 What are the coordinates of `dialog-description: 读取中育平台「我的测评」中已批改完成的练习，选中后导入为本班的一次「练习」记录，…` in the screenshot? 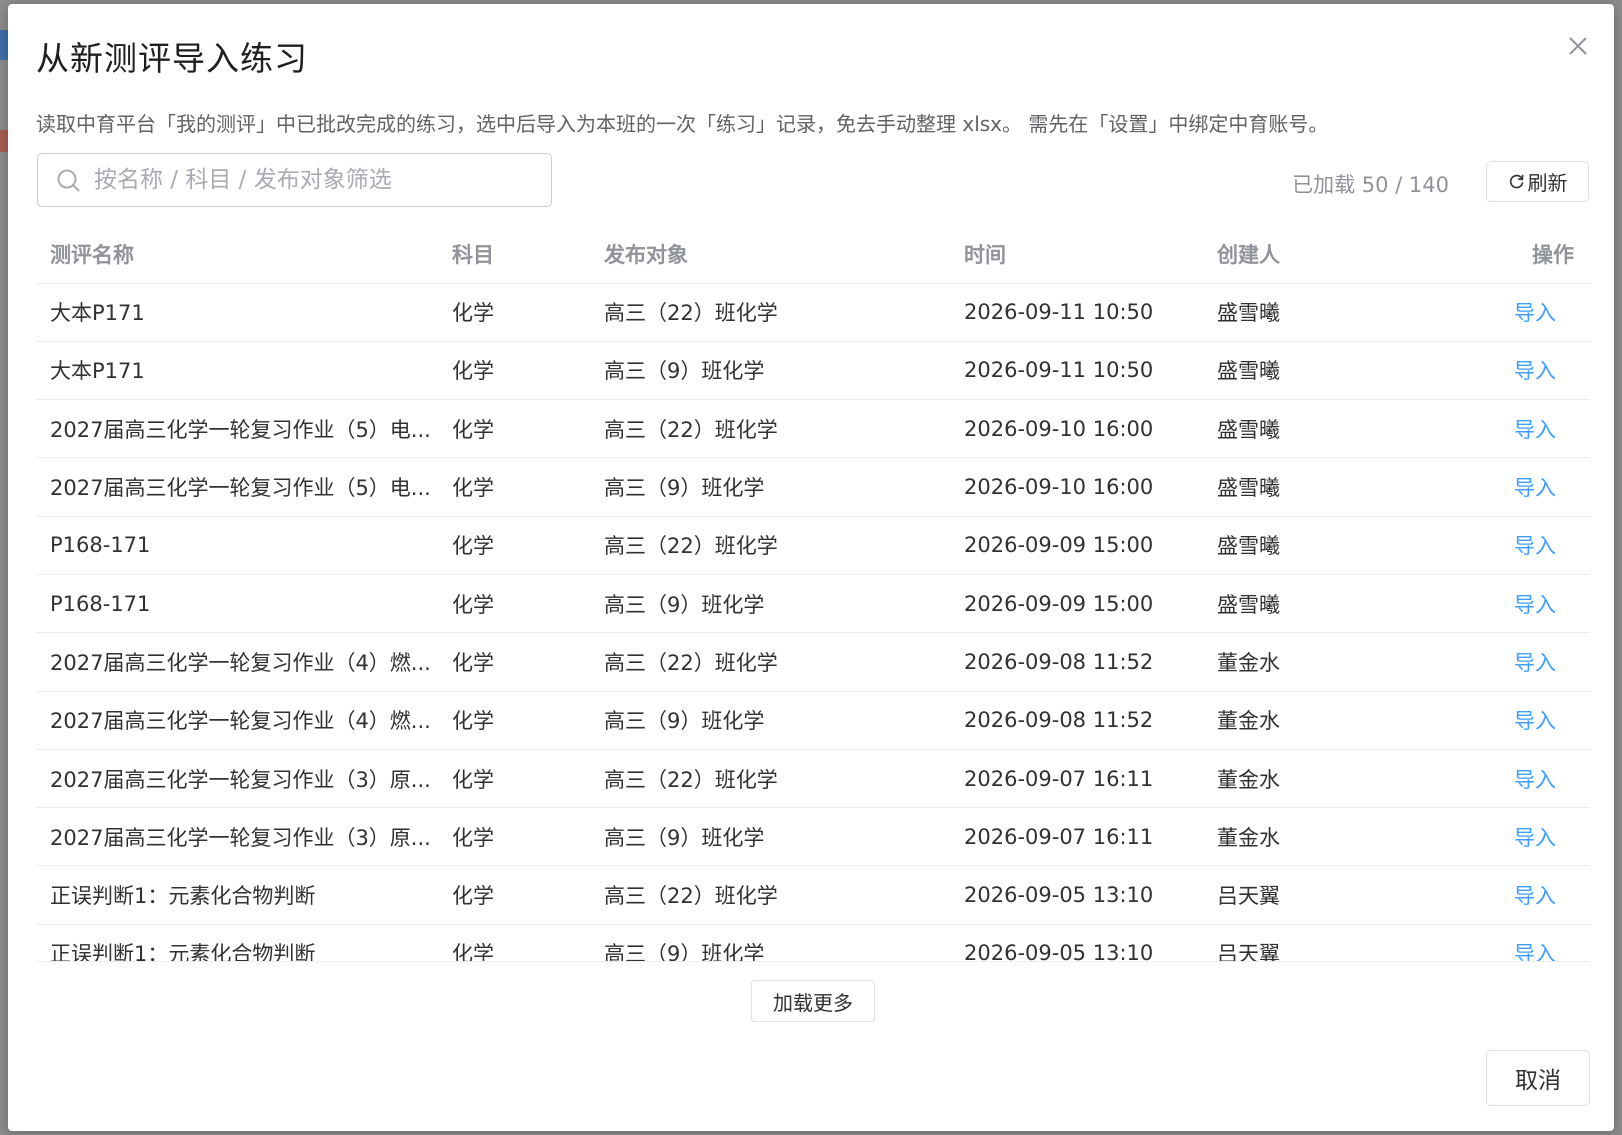 It's located at (682, 124).